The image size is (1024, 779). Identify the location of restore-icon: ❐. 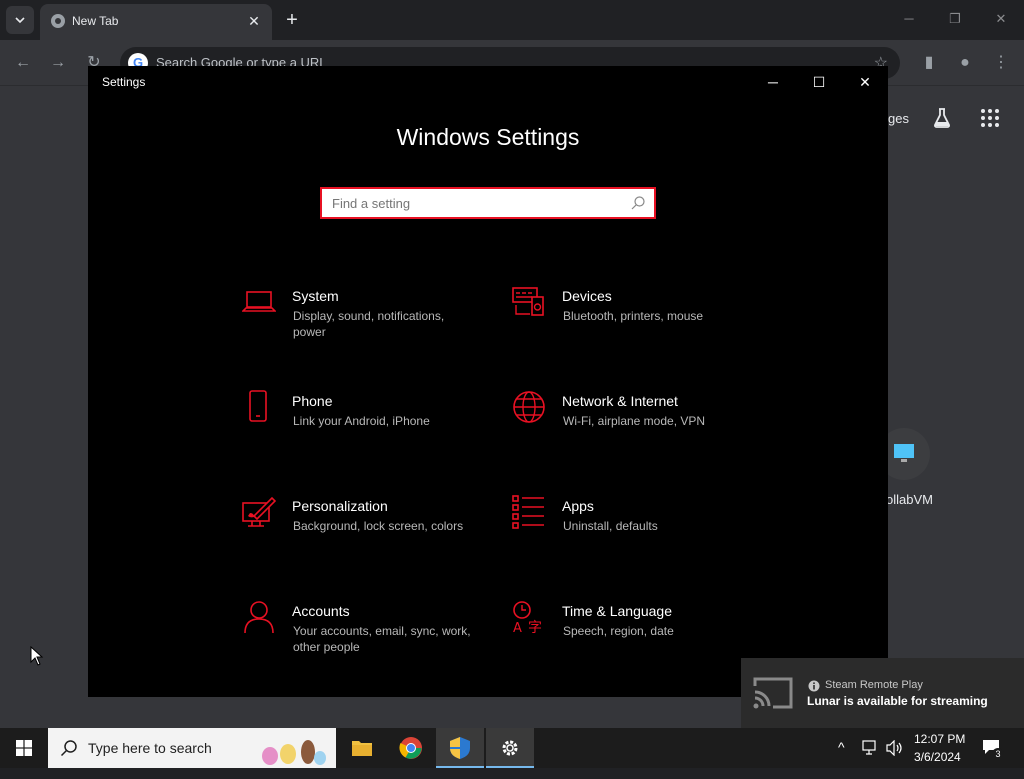
(955, 19).